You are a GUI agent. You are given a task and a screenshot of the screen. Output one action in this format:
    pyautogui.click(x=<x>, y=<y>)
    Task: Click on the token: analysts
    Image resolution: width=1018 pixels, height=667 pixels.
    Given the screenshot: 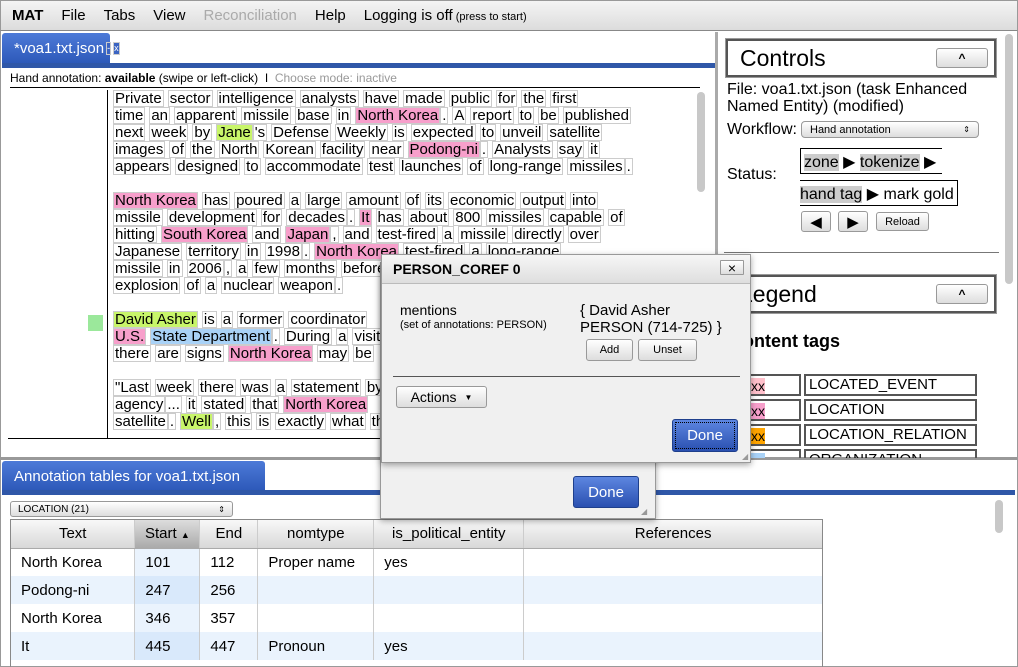 What is the action you would take?
    pyautogui.click(x=329, y=98)
    